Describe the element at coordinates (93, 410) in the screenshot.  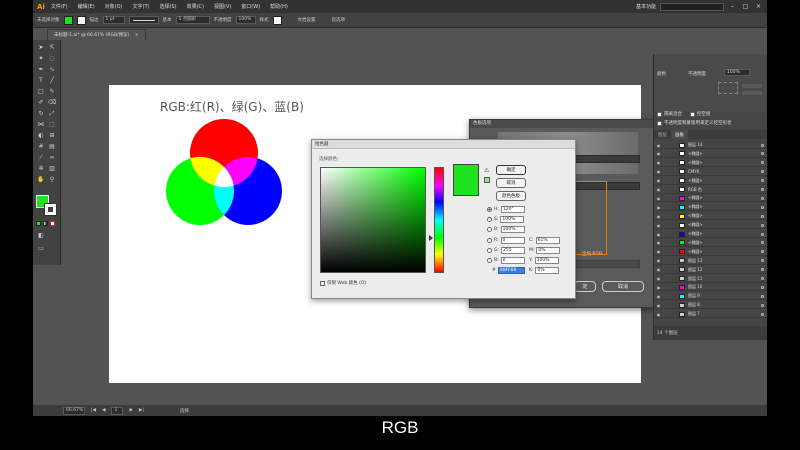
I see `first-page-icon: |◀` at that location.